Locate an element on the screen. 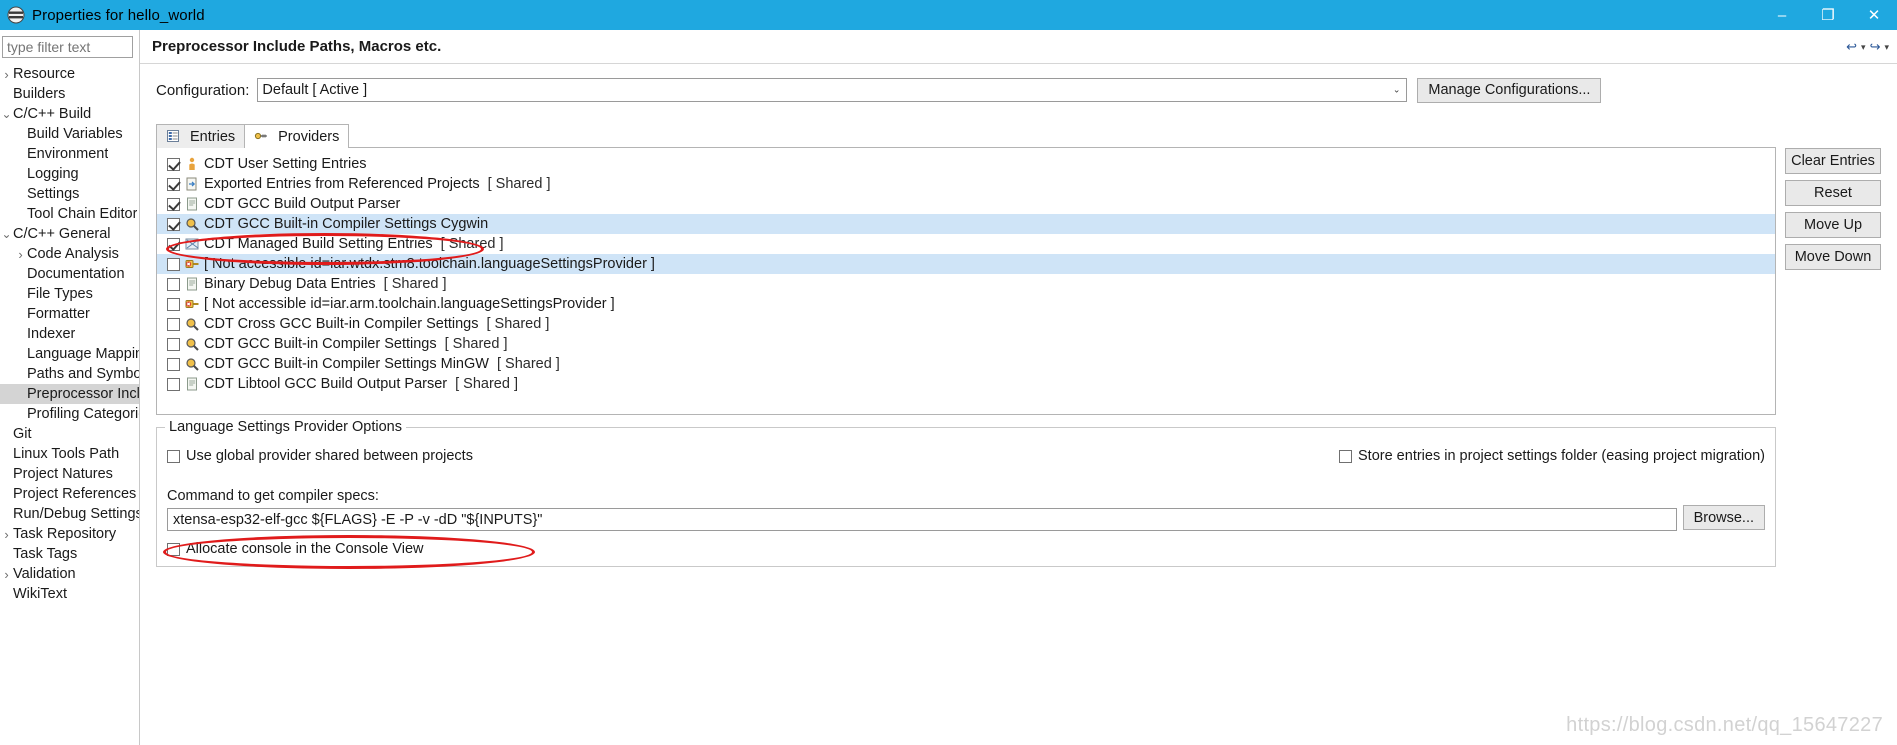  configuration-select: Default [ Active ] ⌄ is located at coordinates (832, 90).